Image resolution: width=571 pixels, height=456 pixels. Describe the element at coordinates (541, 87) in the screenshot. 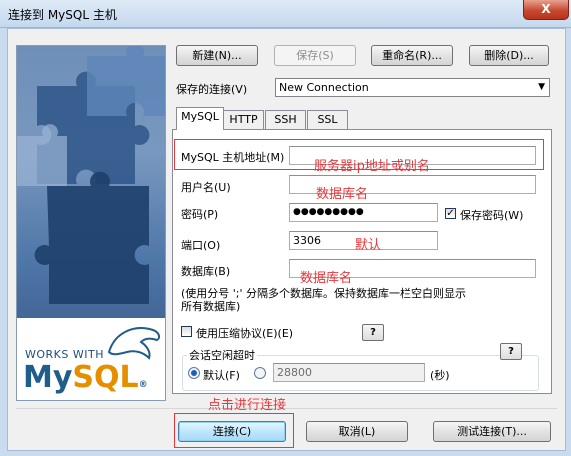

I see `chevron-down-icon: ▼` at that location.